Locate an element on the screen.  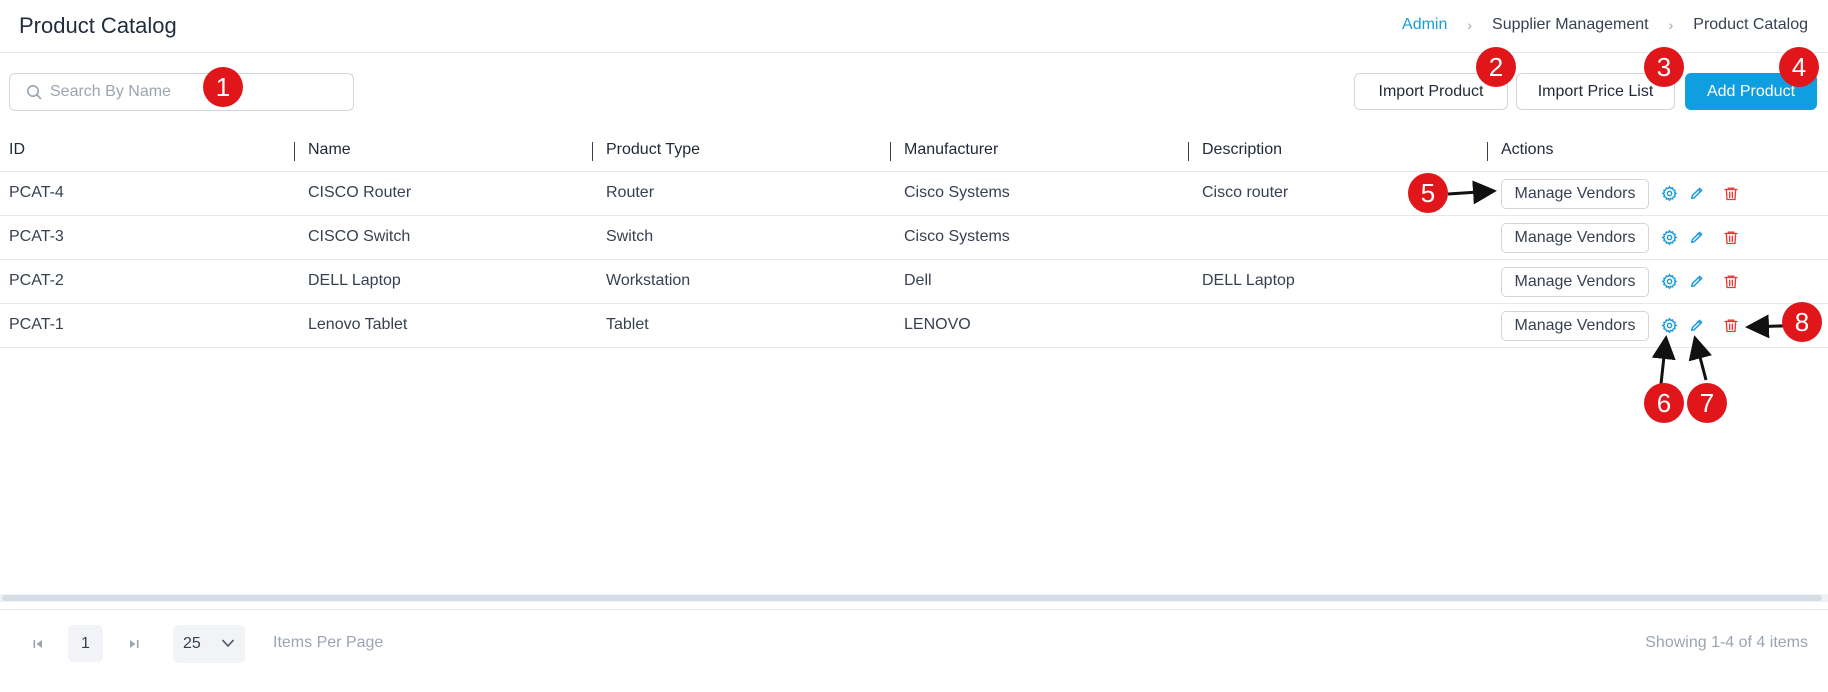
column-header-product-type: Product Type is located at coordinates (653, 150).